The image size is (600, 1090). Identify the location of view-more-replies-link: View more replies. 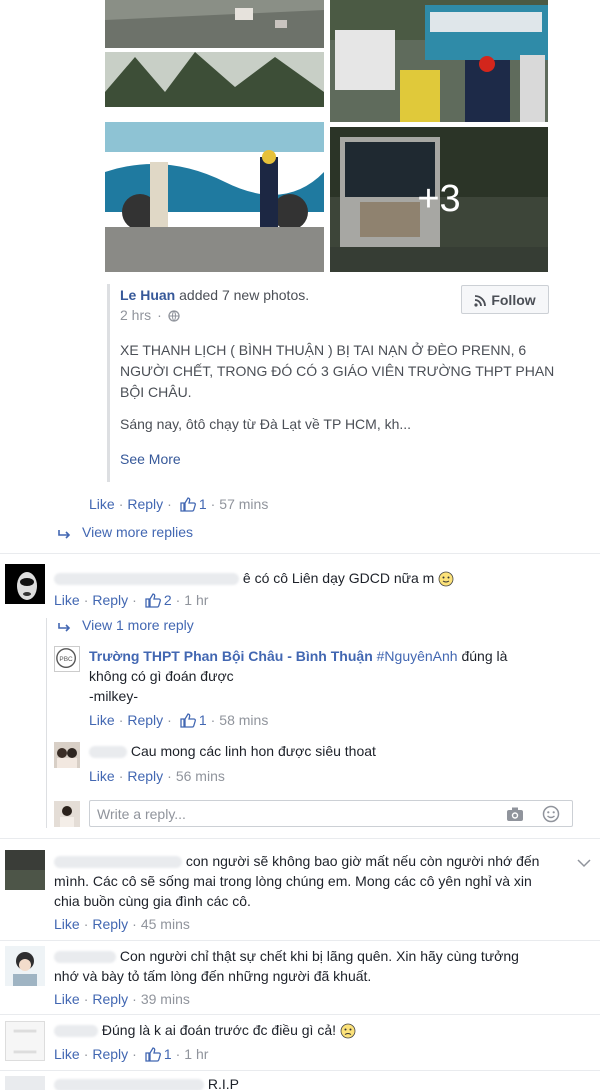
(125, 532).